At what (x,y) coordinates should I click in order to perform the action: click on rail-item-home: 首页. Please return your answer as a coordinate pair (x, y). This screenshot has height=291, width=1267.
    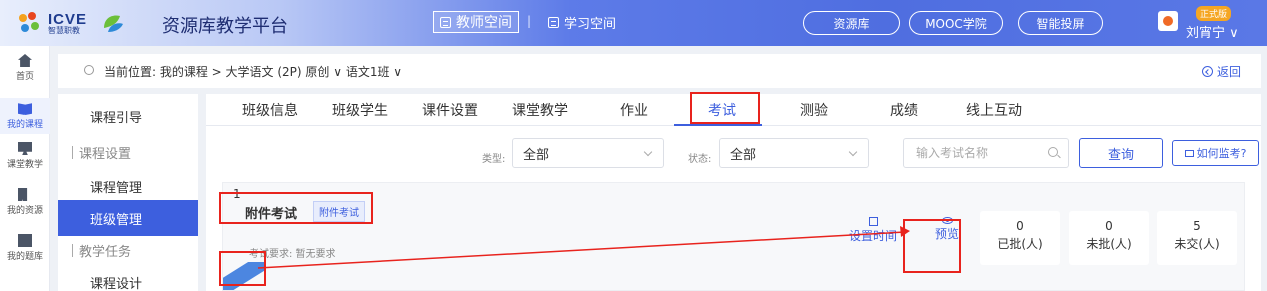
    Looking at the image, I should click on (25, 72).